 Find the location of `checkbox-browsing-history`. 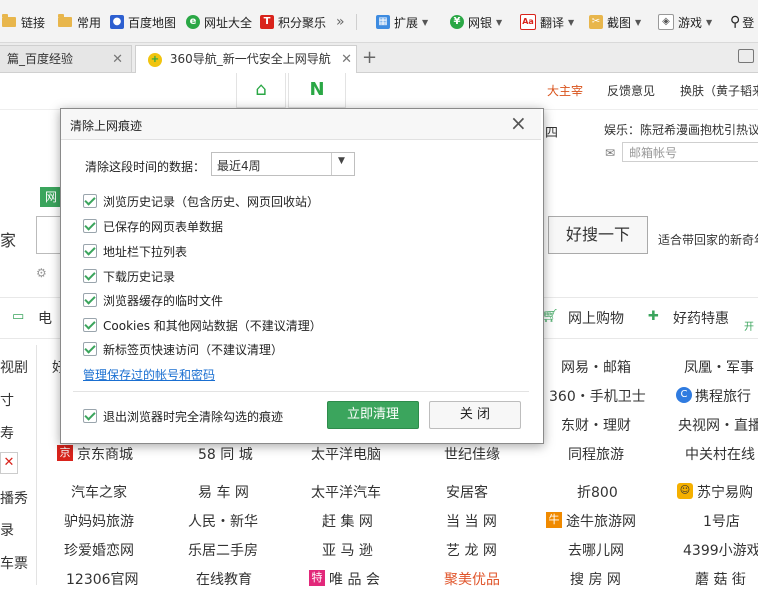

checkbox-browsing-history is located at coordinates (90, 201).